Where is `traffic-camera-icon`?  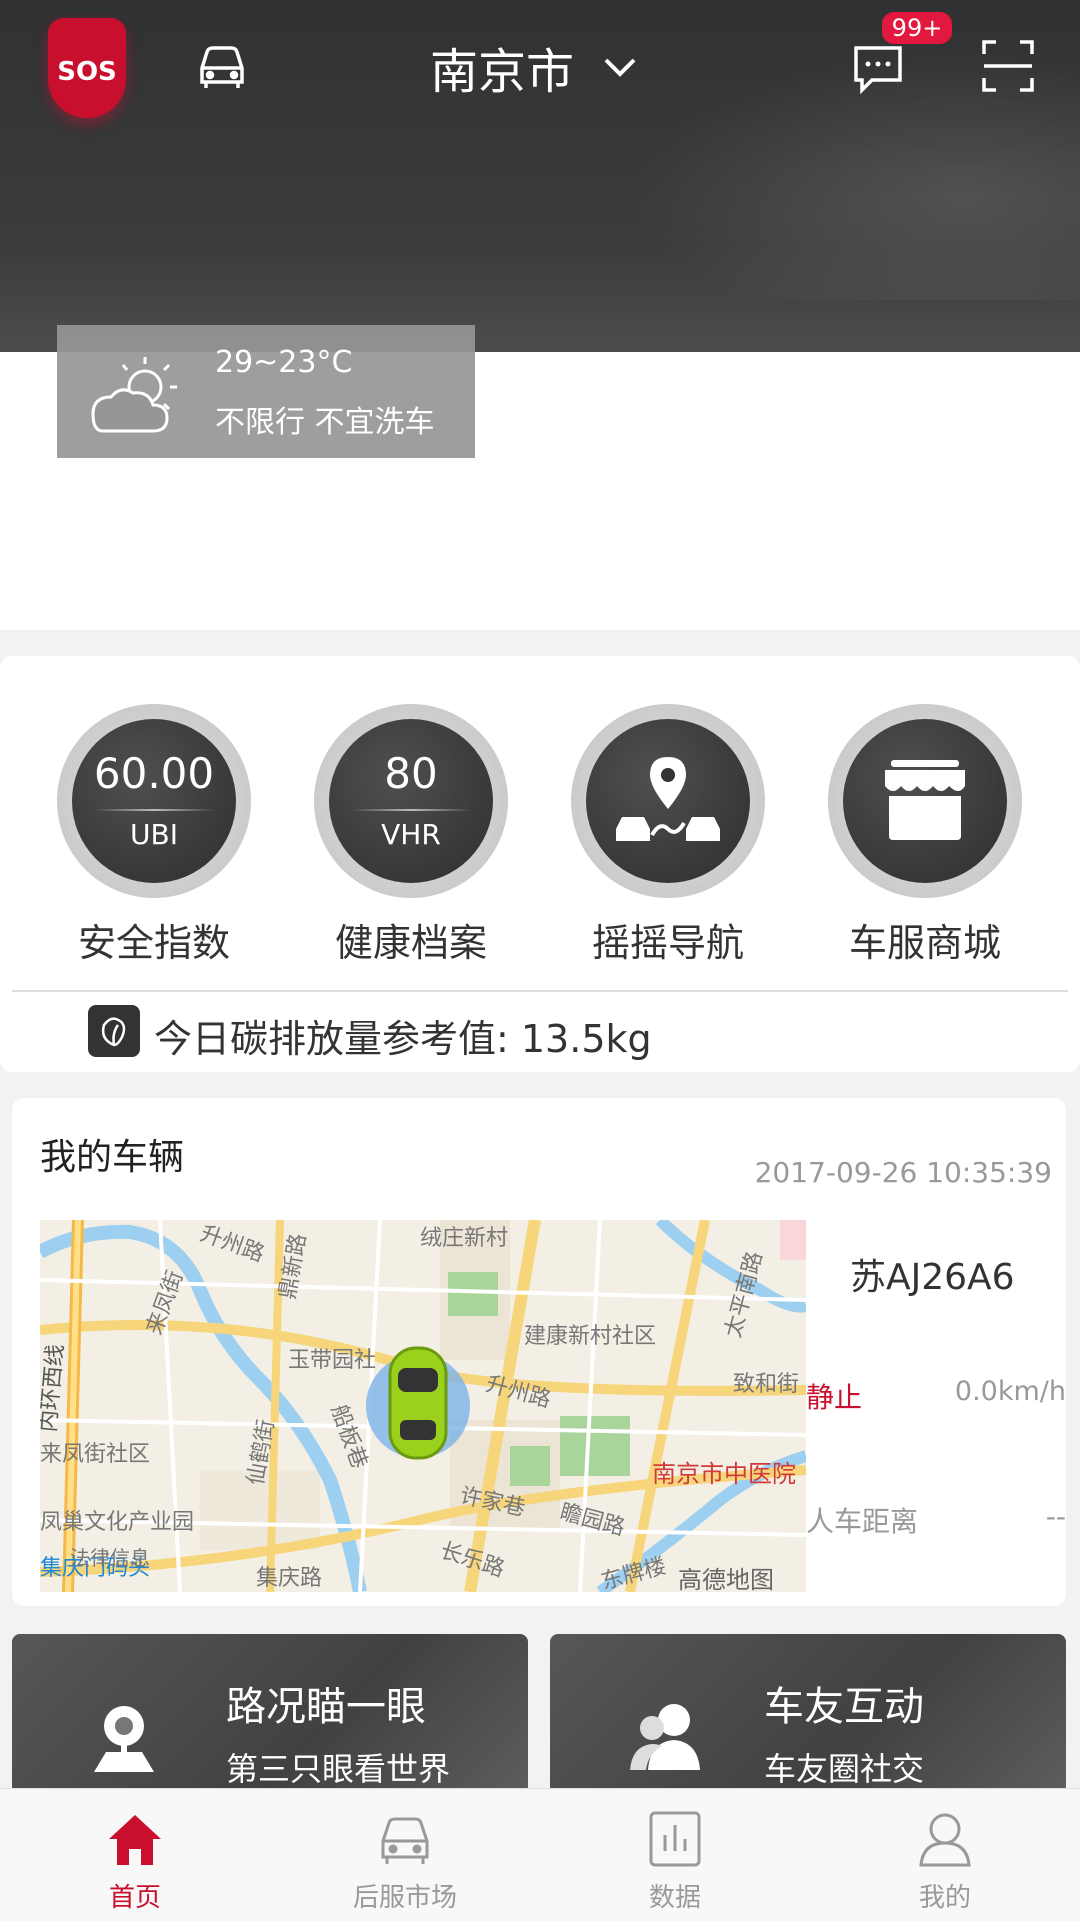 traffic-camera-icon is located at coordinates (124, 1739).